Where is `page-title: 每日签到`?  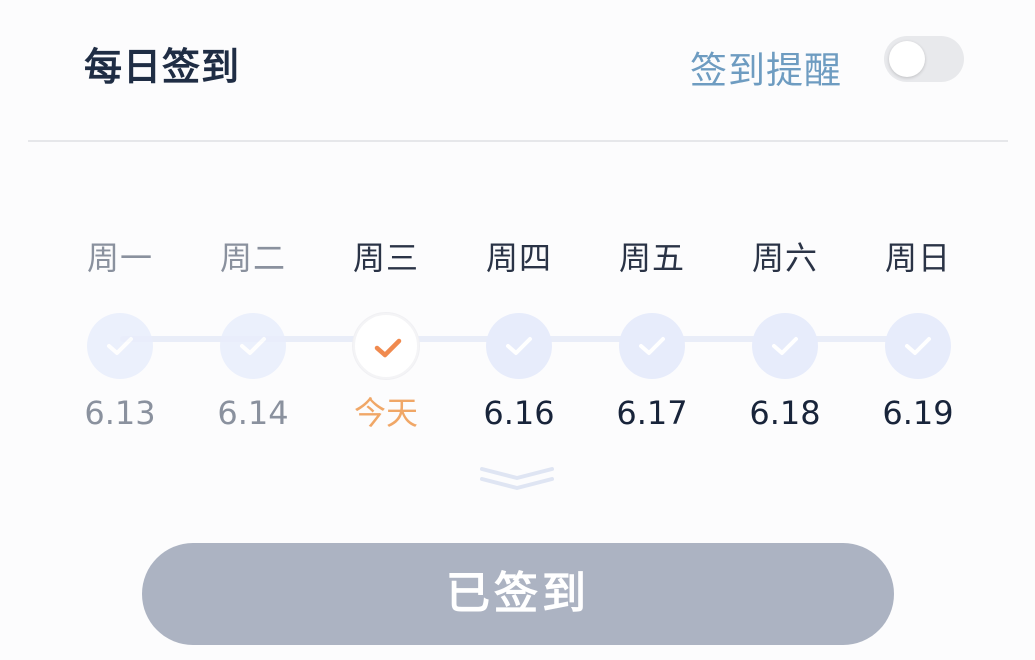
page-title: 每日签到 is located at coordinates (162, 67).